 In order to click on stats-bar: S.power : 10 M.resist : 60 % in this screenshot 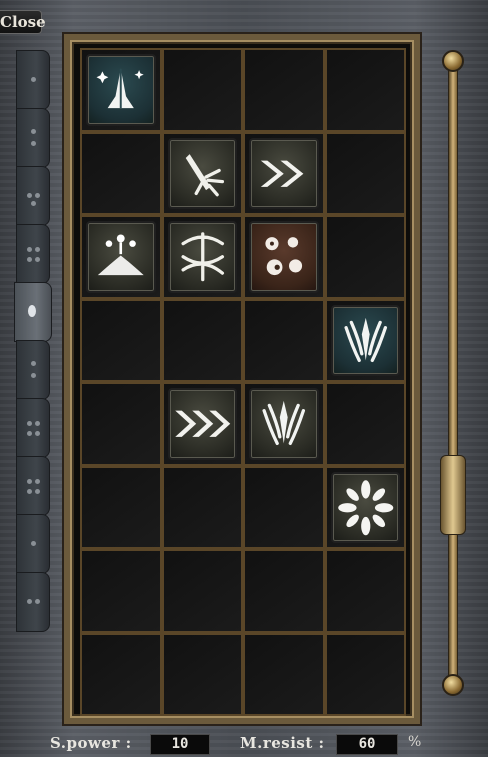, I will do `click(260, 743)`.